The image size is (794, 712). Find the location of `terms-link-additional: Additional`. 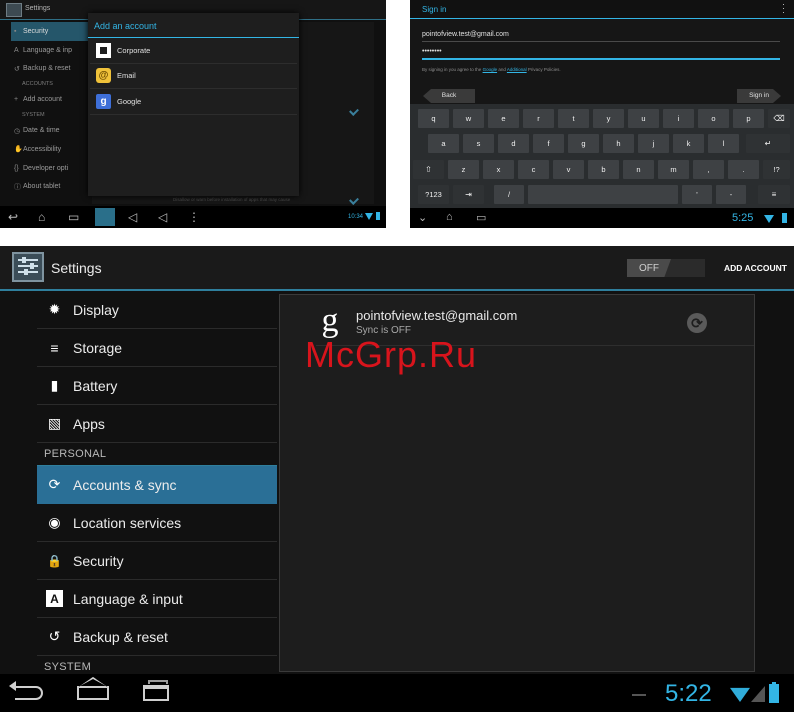

terms-link-additional: Additional is located at coordinates (517, 69).